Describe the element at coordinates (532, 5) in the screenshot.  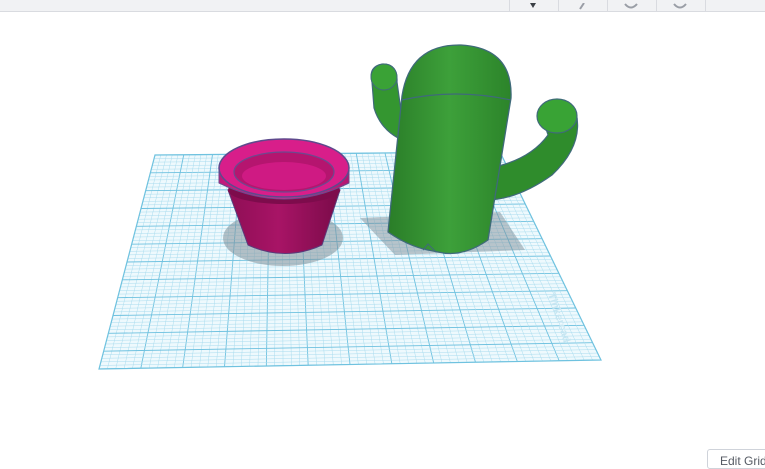
I see `pin-icon` at that location.